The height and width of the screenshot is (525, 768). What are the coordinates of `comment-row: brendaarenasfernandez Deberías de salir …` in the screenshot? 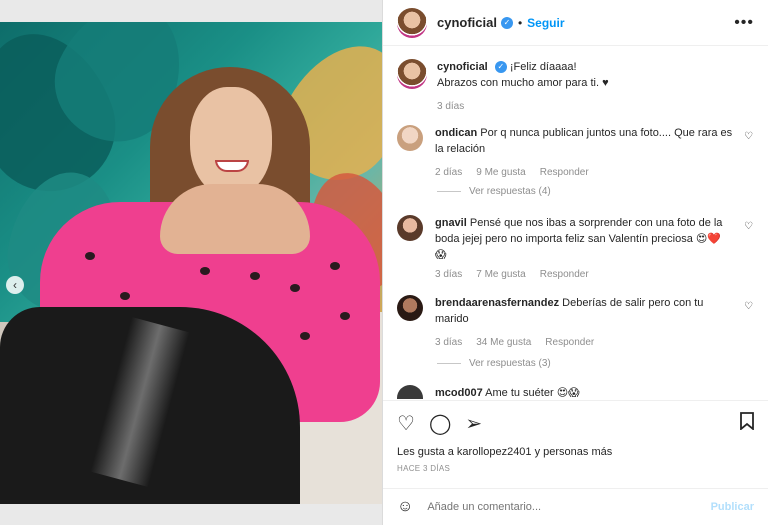 It's located at (577, 323).